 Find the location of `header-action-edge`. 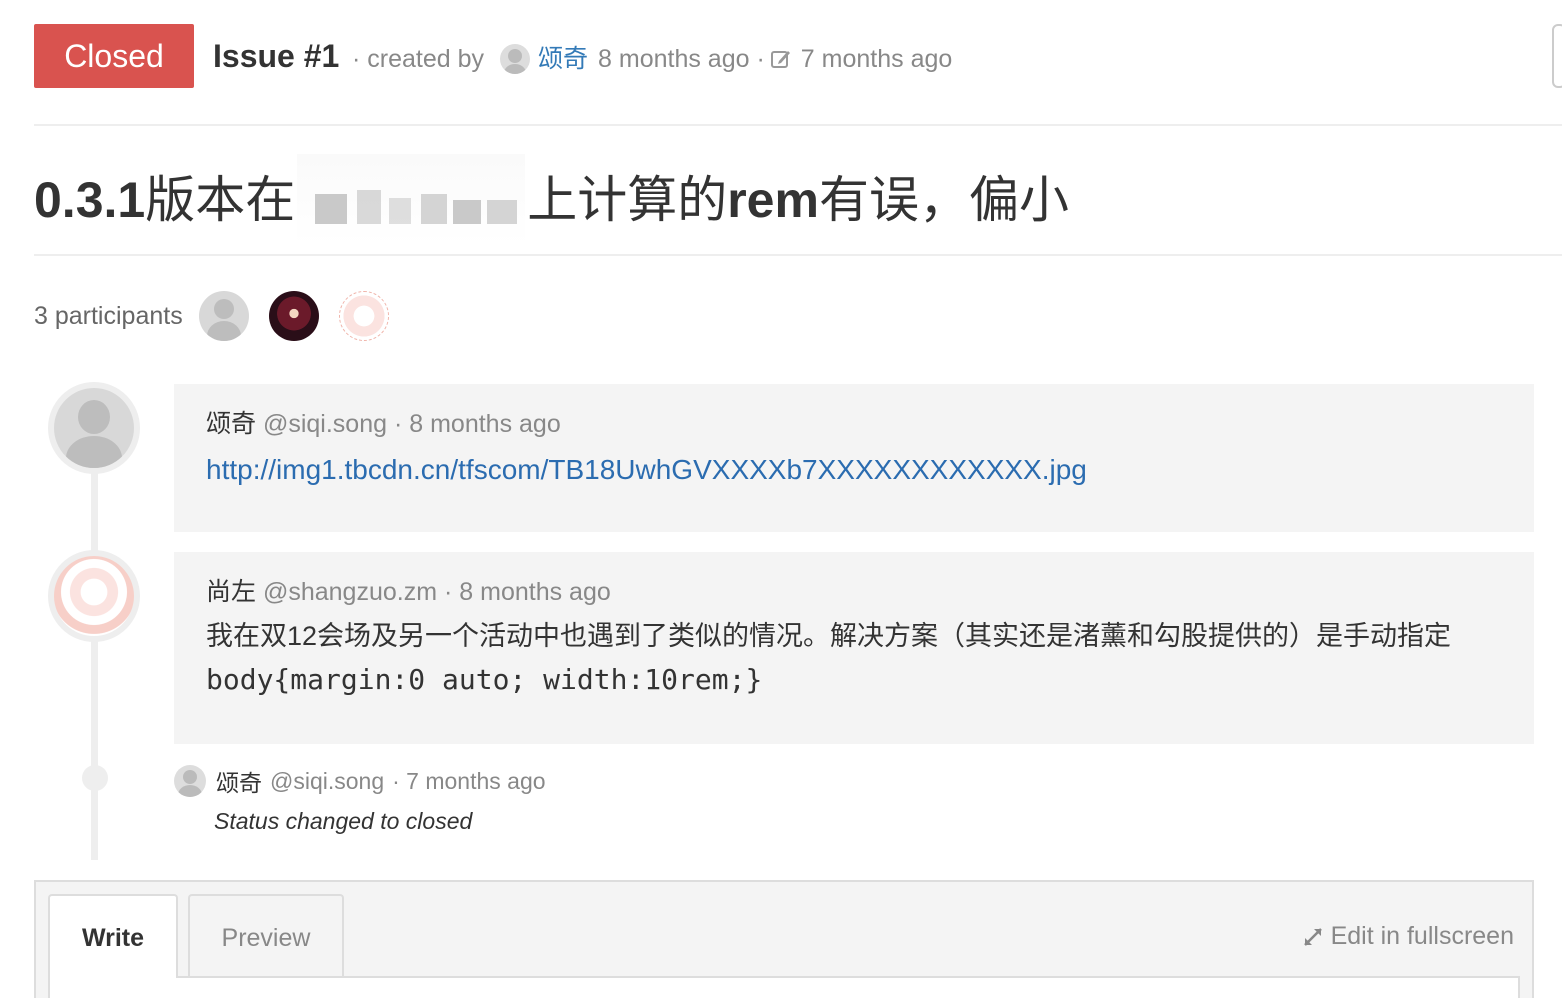

header-action-edge is located at coordinates (1557, 56).